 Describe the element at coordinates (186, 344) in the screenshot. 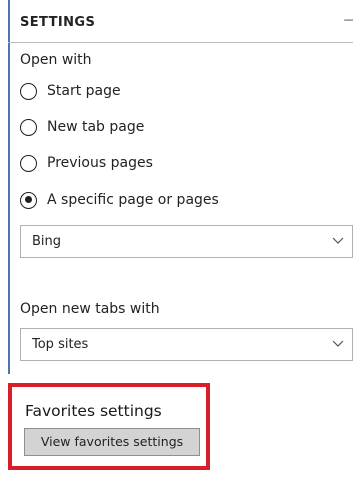

I see `new-tabs-select: Top sites` at that location.